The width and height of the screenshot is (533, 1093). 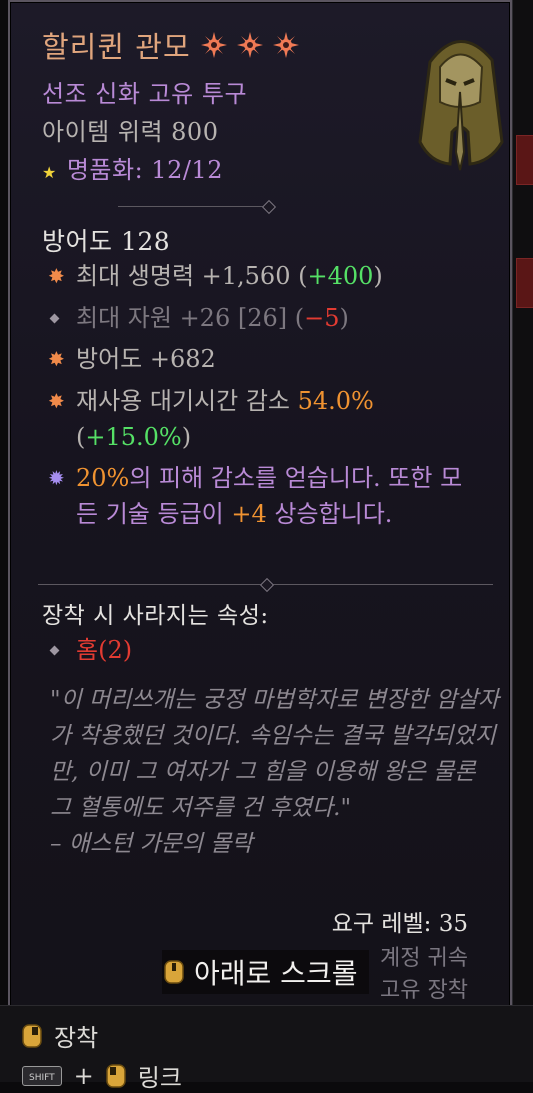 What do you see at coordinates (104, 650) in the screenshot?
I see `socket-value: 홈(2)` at bounding box center [104, 650].